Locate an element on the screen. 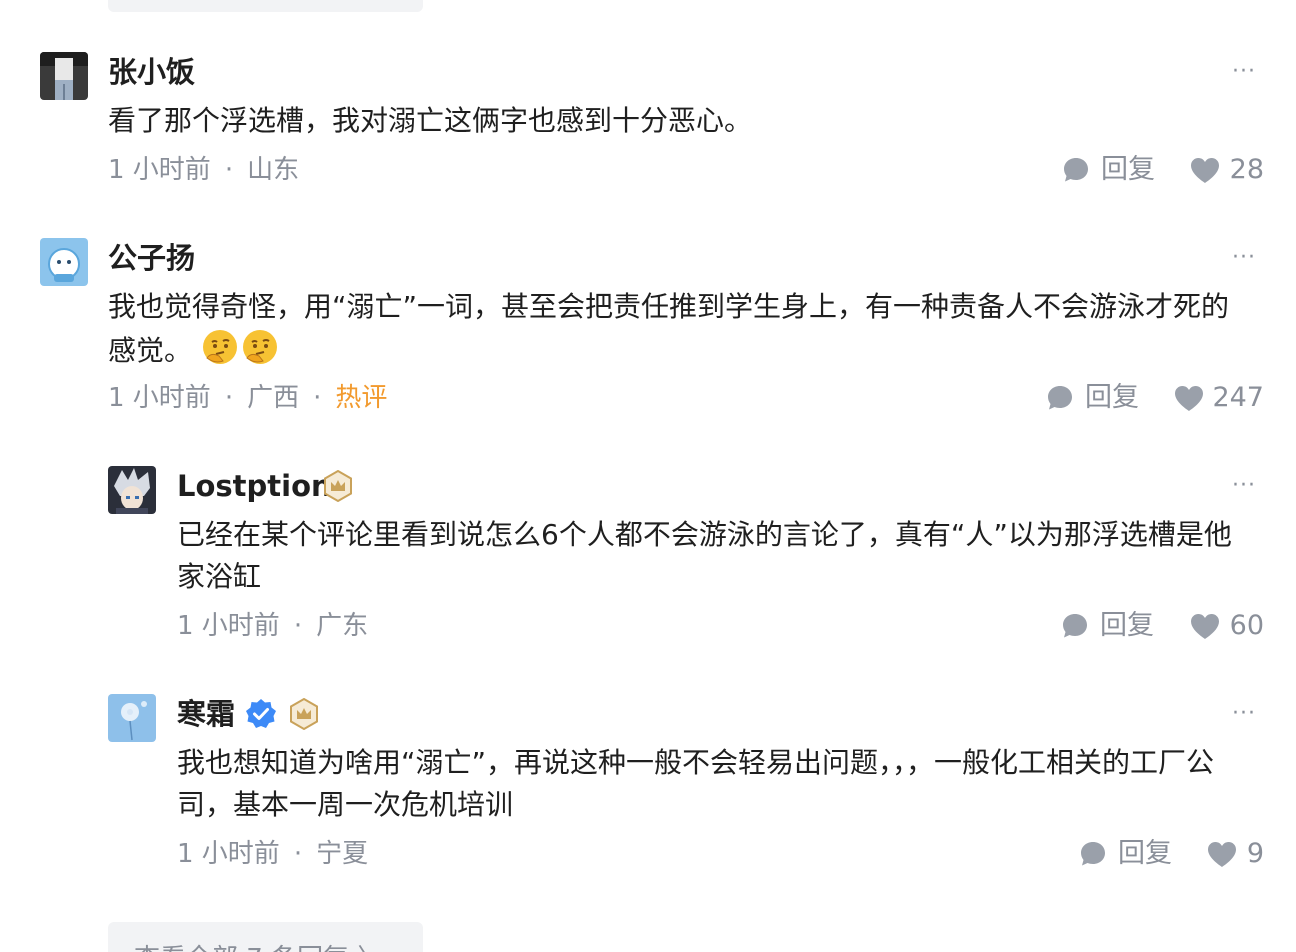 Image resolution: width=1296 pixels, height=952 pixels. avatar-anime is located at coordinates (132, 490).